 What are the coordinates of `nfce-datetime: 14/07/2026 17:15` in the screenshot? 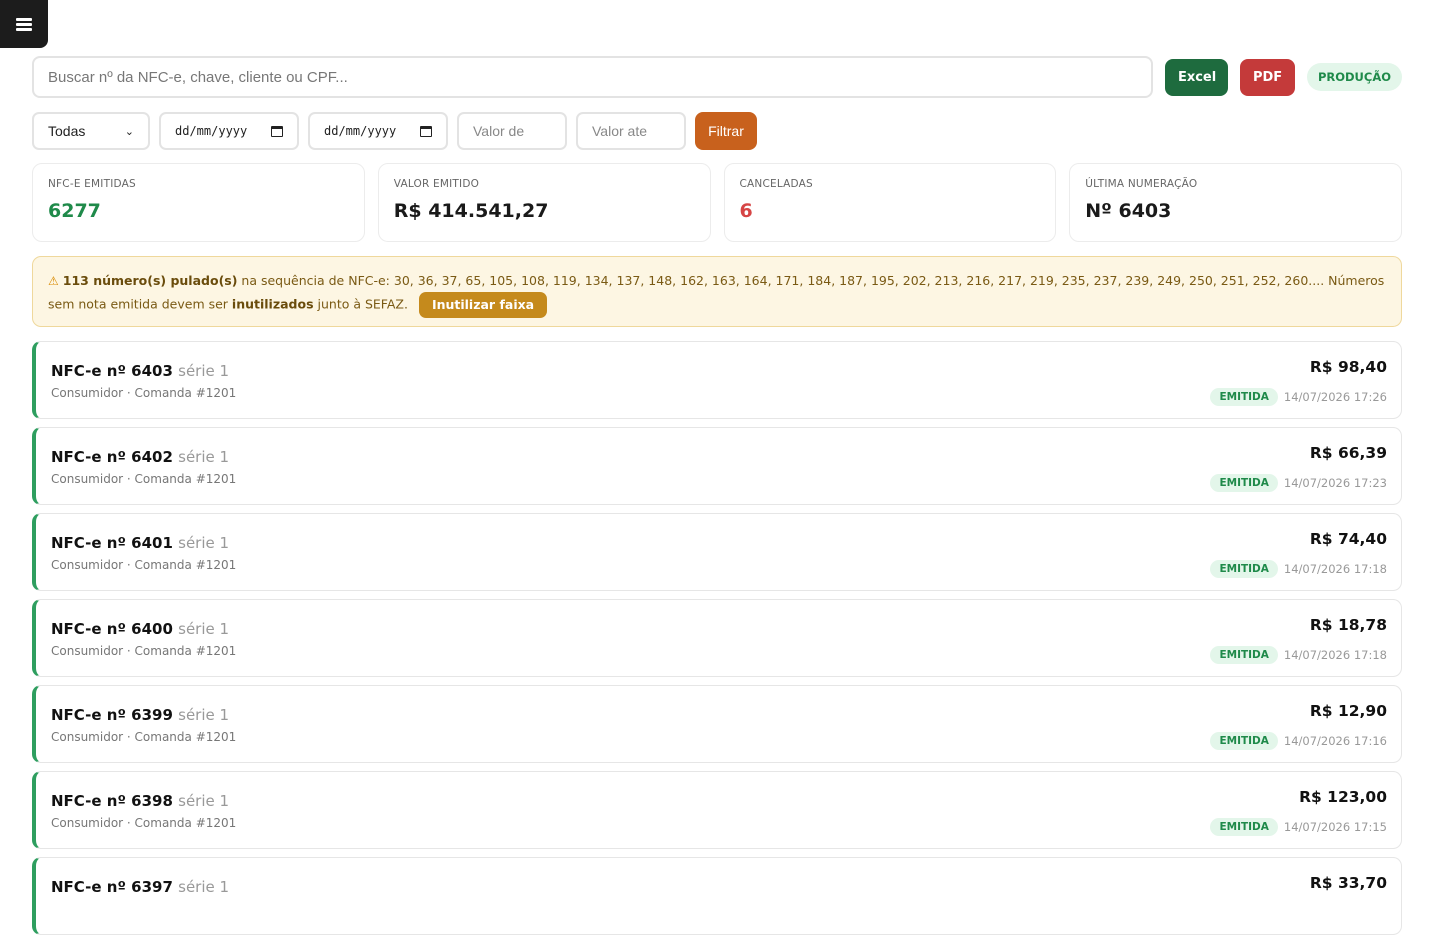 It's located at (1335, 827).